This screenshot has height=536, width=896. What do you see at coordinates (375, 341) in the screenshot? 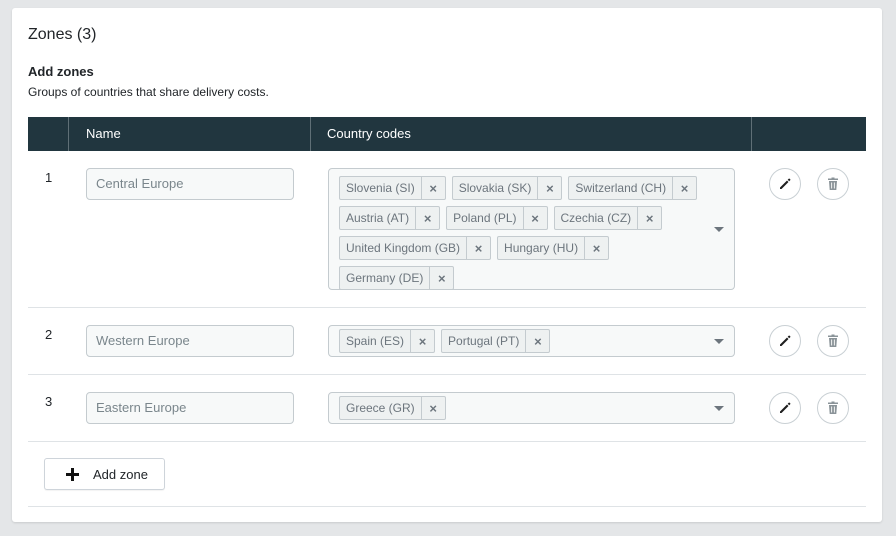
I see `chip-label: Spain (ES)` at bounding box center [375, 341].